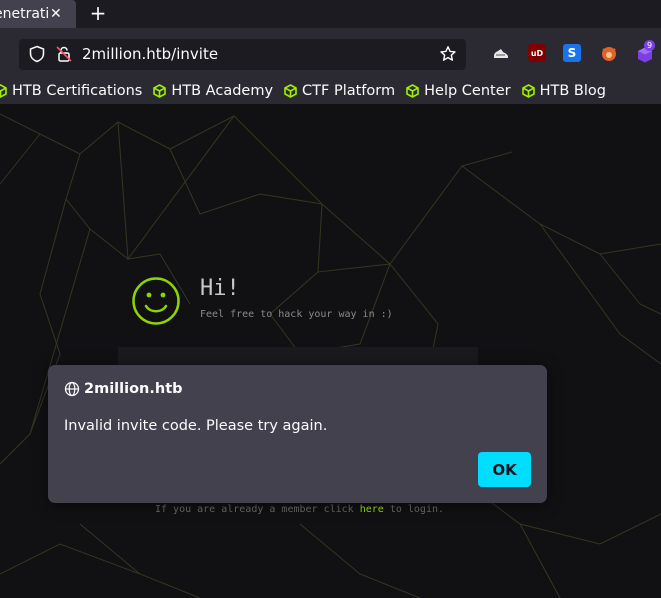 The image size is (661, 598). What do you see at coordinates (150, 54) in the screenshot?
I see `url-text: 2million.htb/invite` at bounding box center [150, 54].